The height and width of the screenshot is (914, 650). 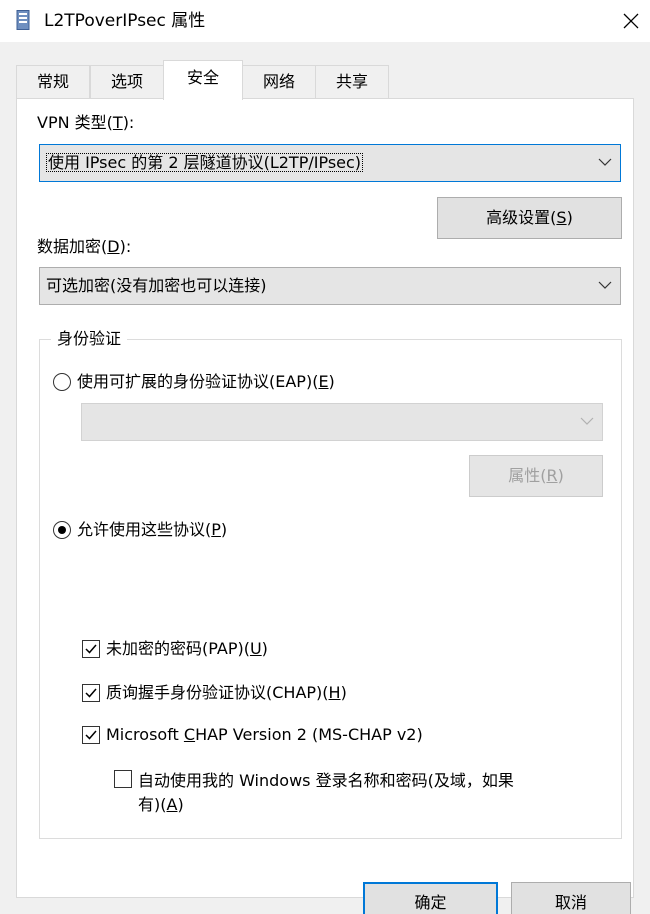 I want to click on mschapv2-checkbox-label: Microsoft CHAP Version 2 (MS-CHAP v2), so click(x=264, y=735).